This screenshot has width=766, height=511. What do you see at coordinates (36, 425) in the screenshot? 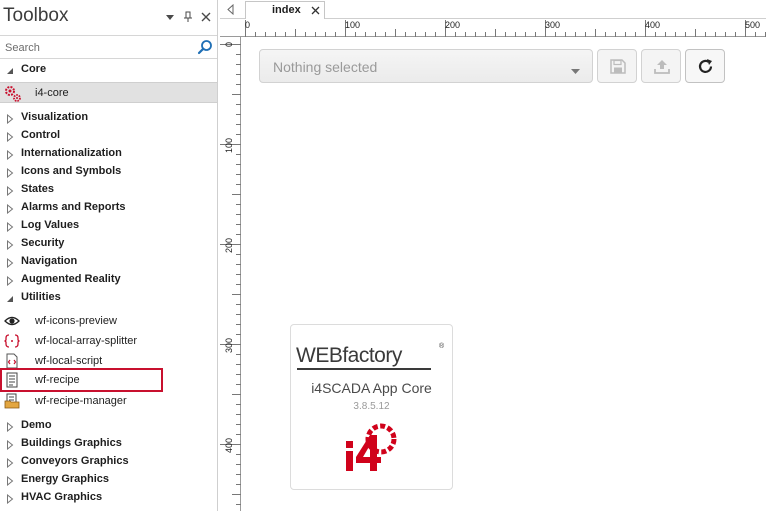
I see `category-label: Demo` at bounding box center [36, 425].